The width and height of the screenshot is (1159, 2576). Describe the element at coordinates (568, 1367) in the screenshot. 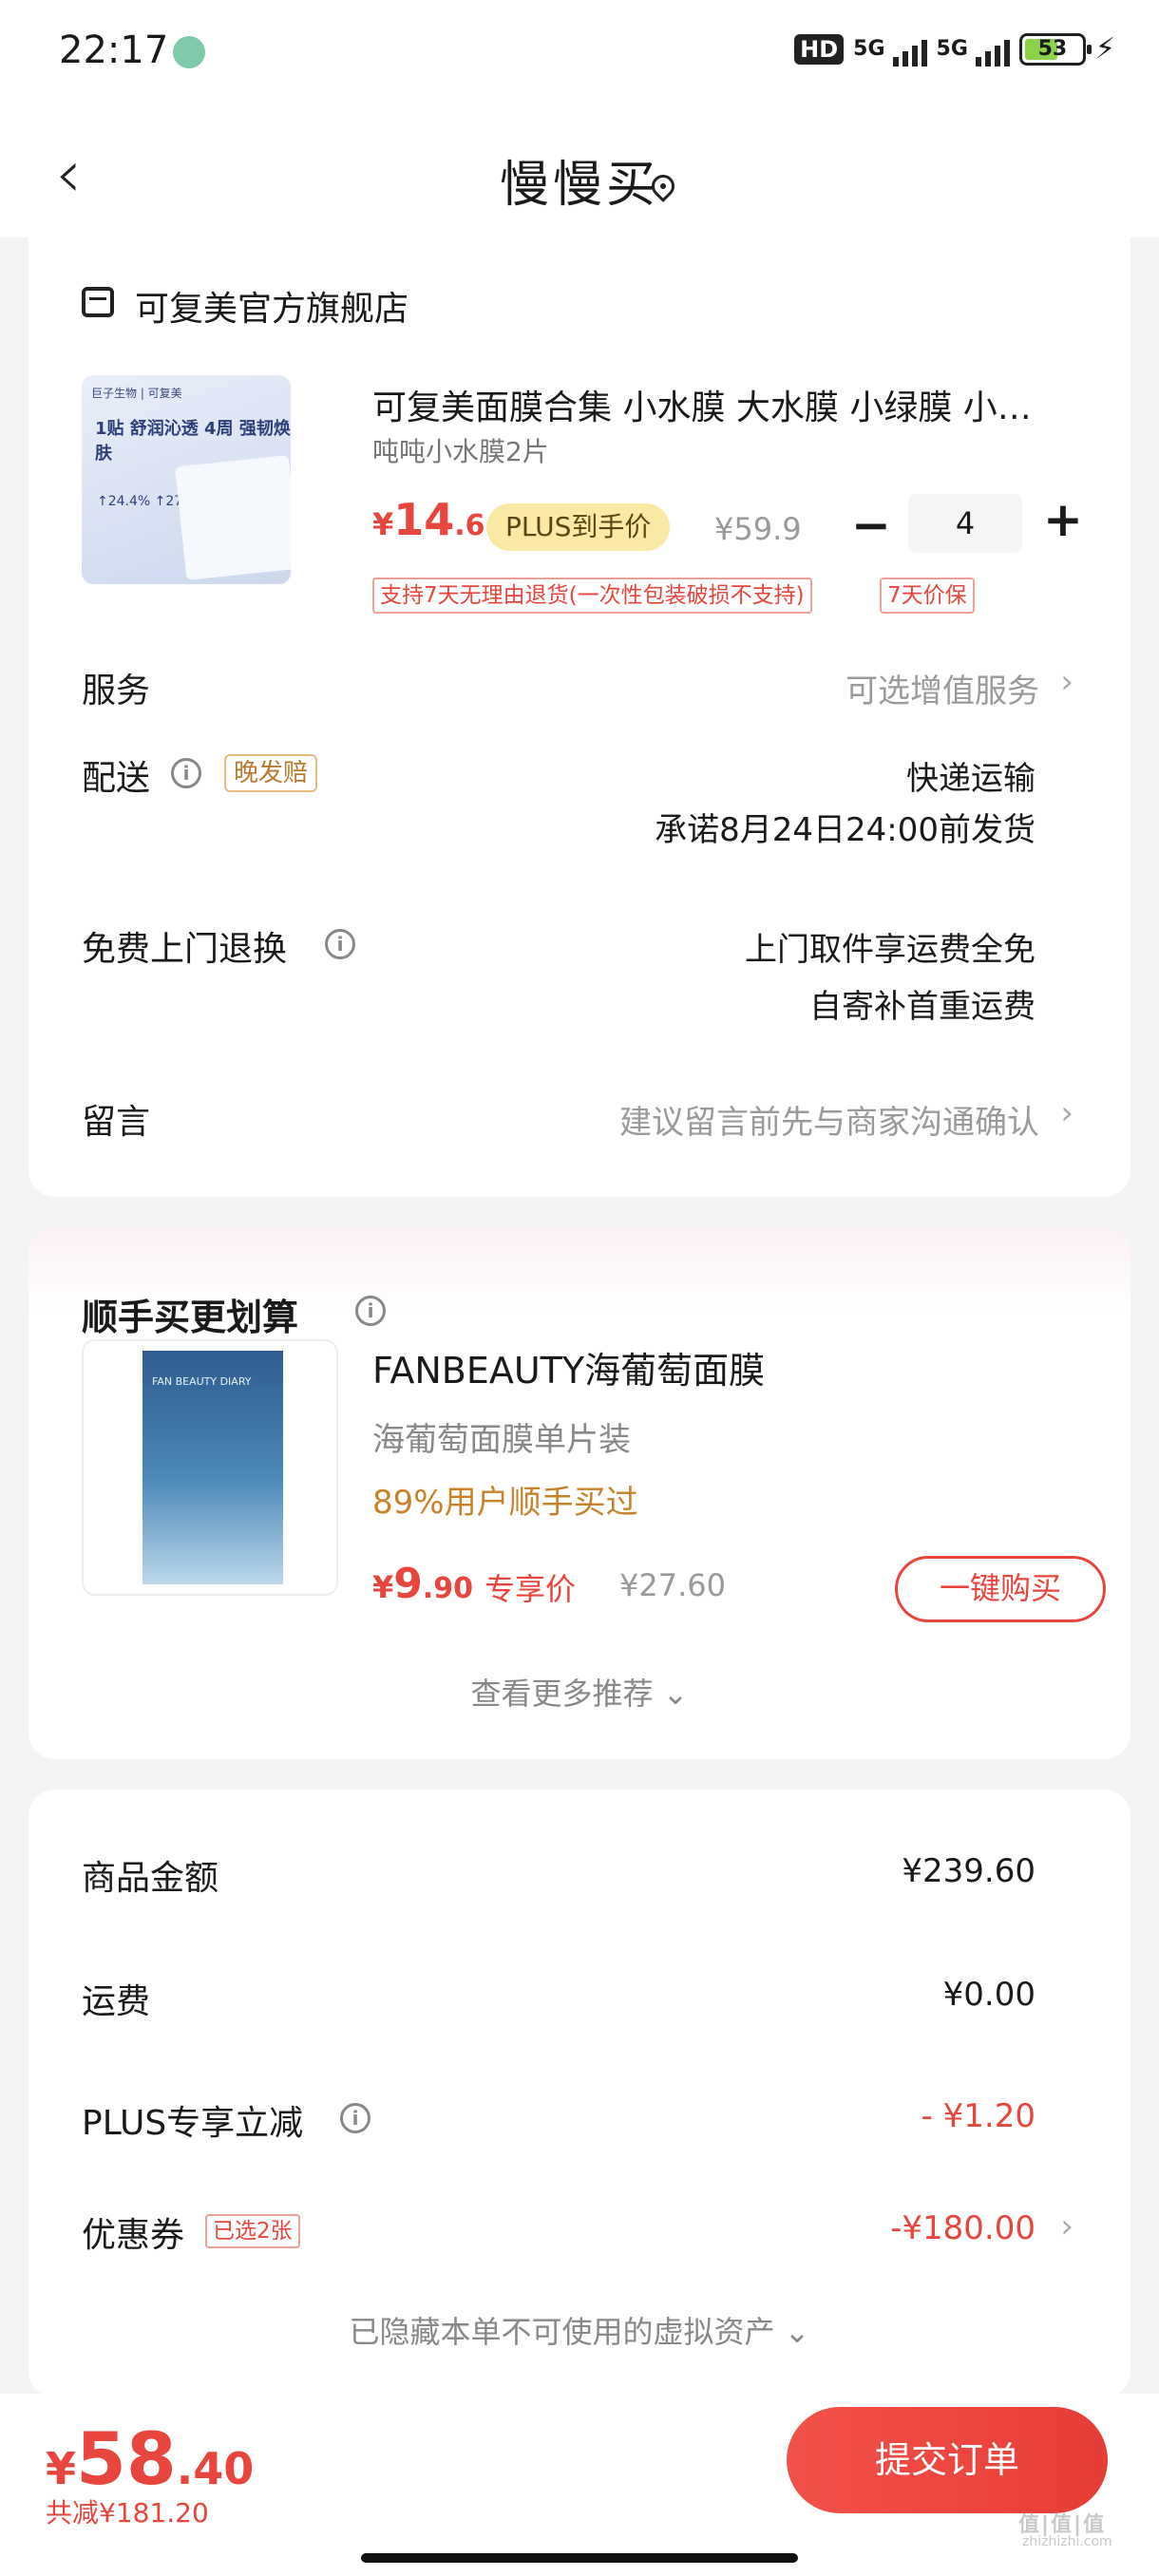

I see `recommend-product-name: FANBEAUTY海葡萄面膜` at that location.